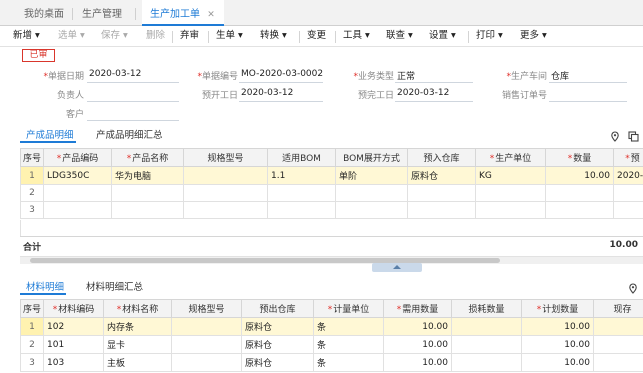 Image resolution: width=643 pixels, height=373 pixels. I want to click on select-order-button: 选单 ▾, so click(71, 37).